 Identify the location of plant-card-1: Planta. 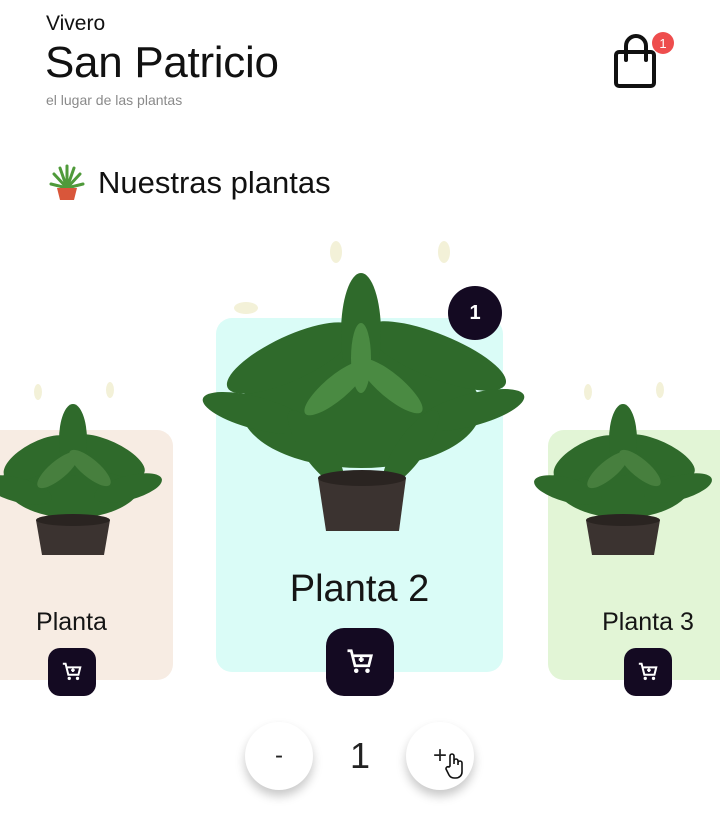
(86, 539).